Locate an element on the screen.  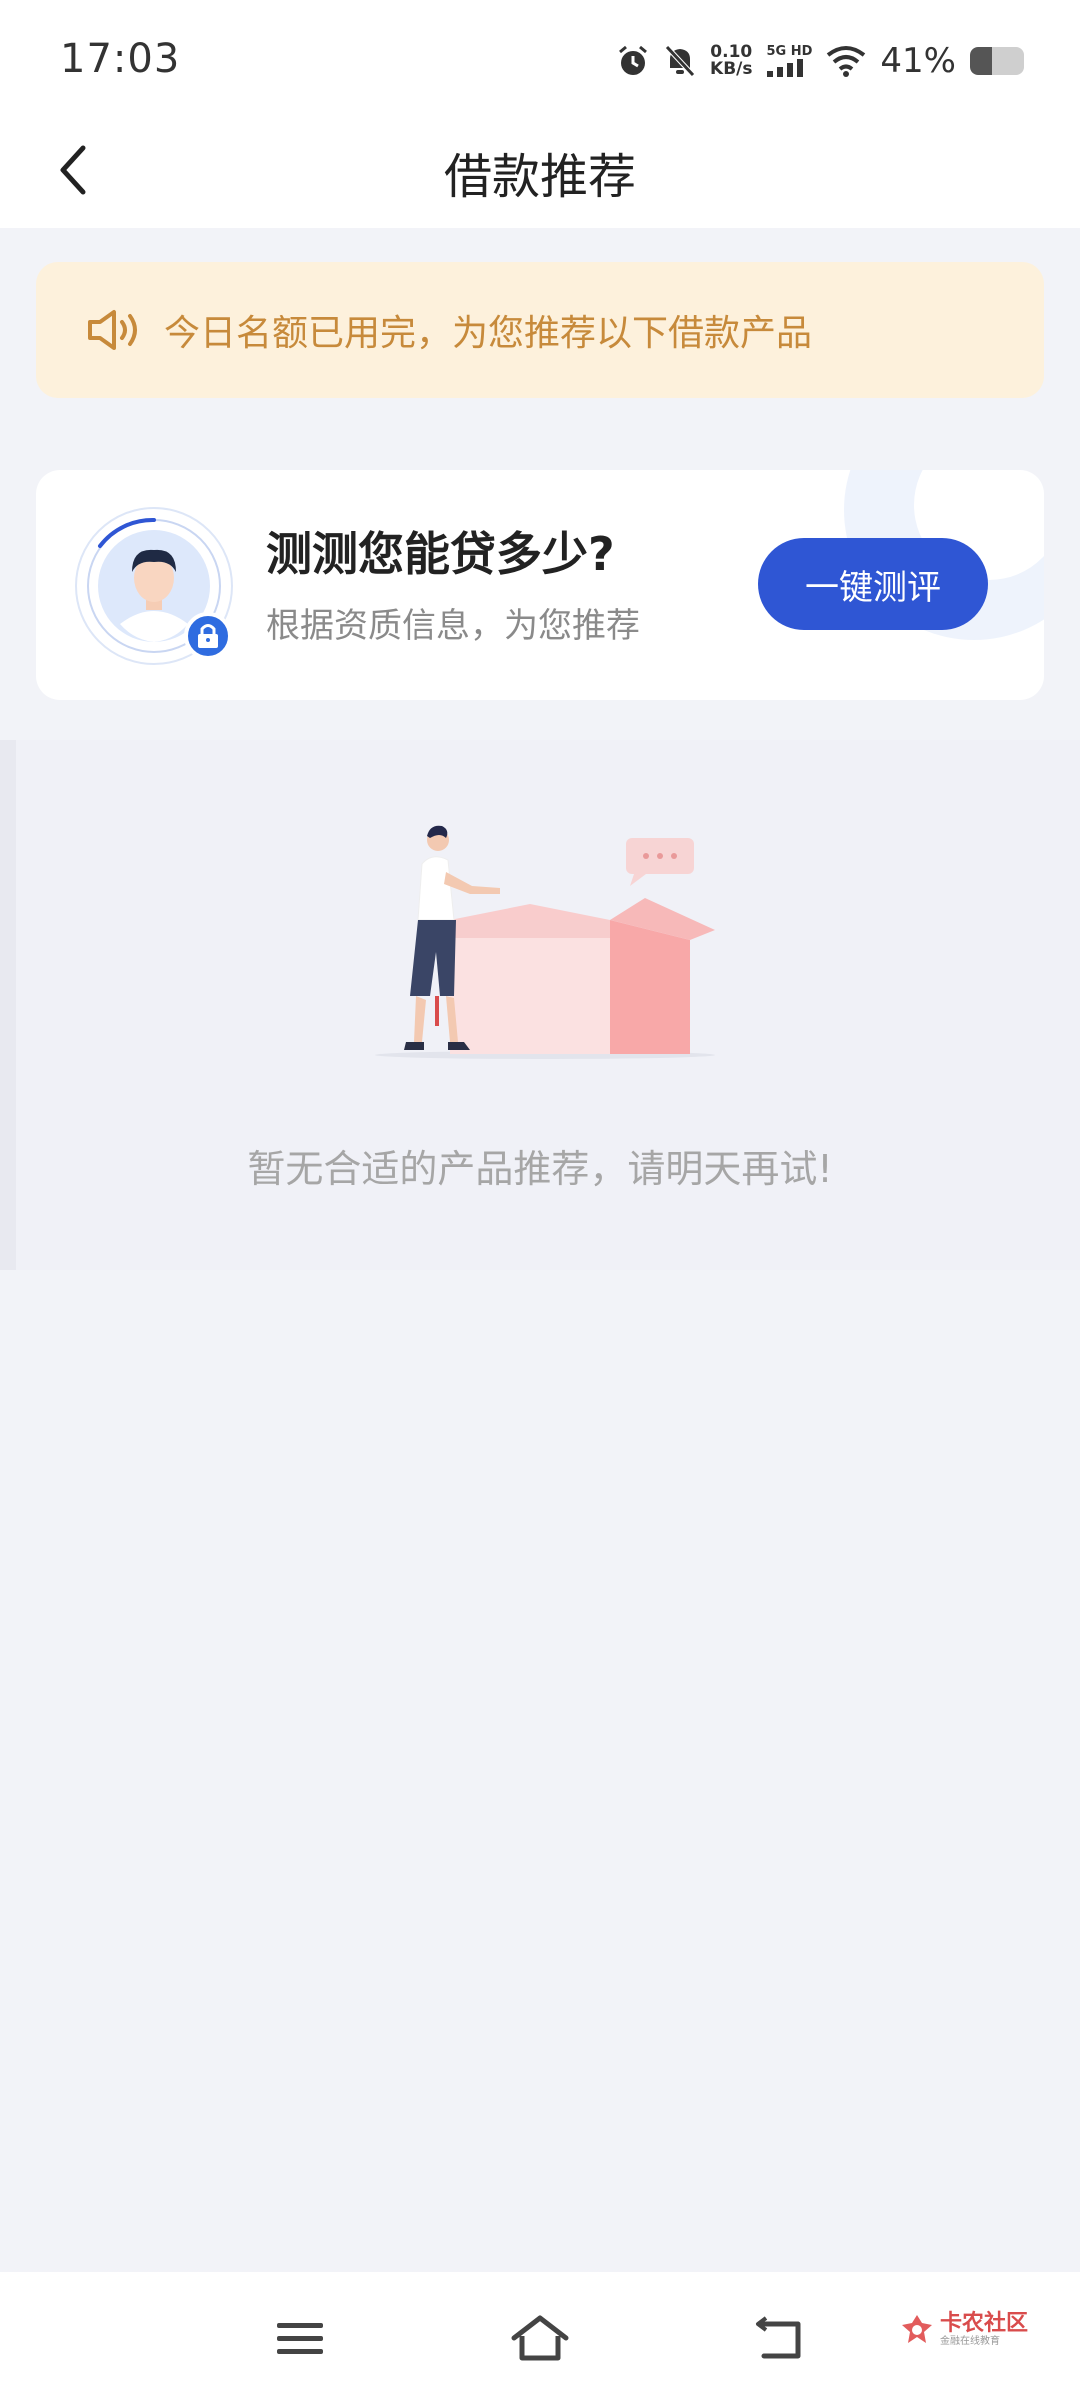
battery-level is located at coordinates (981, 61).